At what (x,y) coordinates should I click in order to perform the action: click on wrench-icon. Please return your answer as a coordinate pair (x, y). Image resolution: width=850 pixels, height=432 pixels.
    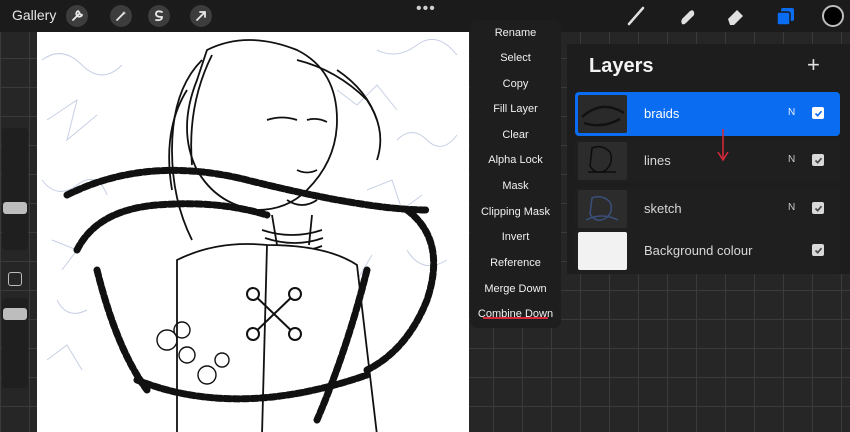
    Looking at the image, I should click on (77, 16).